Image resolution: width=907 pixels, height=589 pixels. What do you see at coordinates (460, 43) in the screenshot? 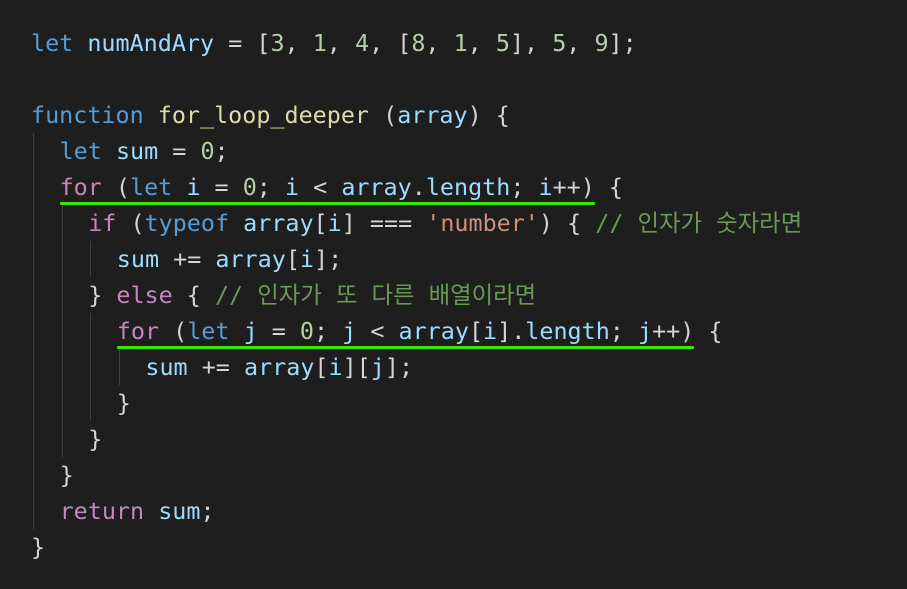
I see `code-token-num: 1` at bounding box center [460, 43].